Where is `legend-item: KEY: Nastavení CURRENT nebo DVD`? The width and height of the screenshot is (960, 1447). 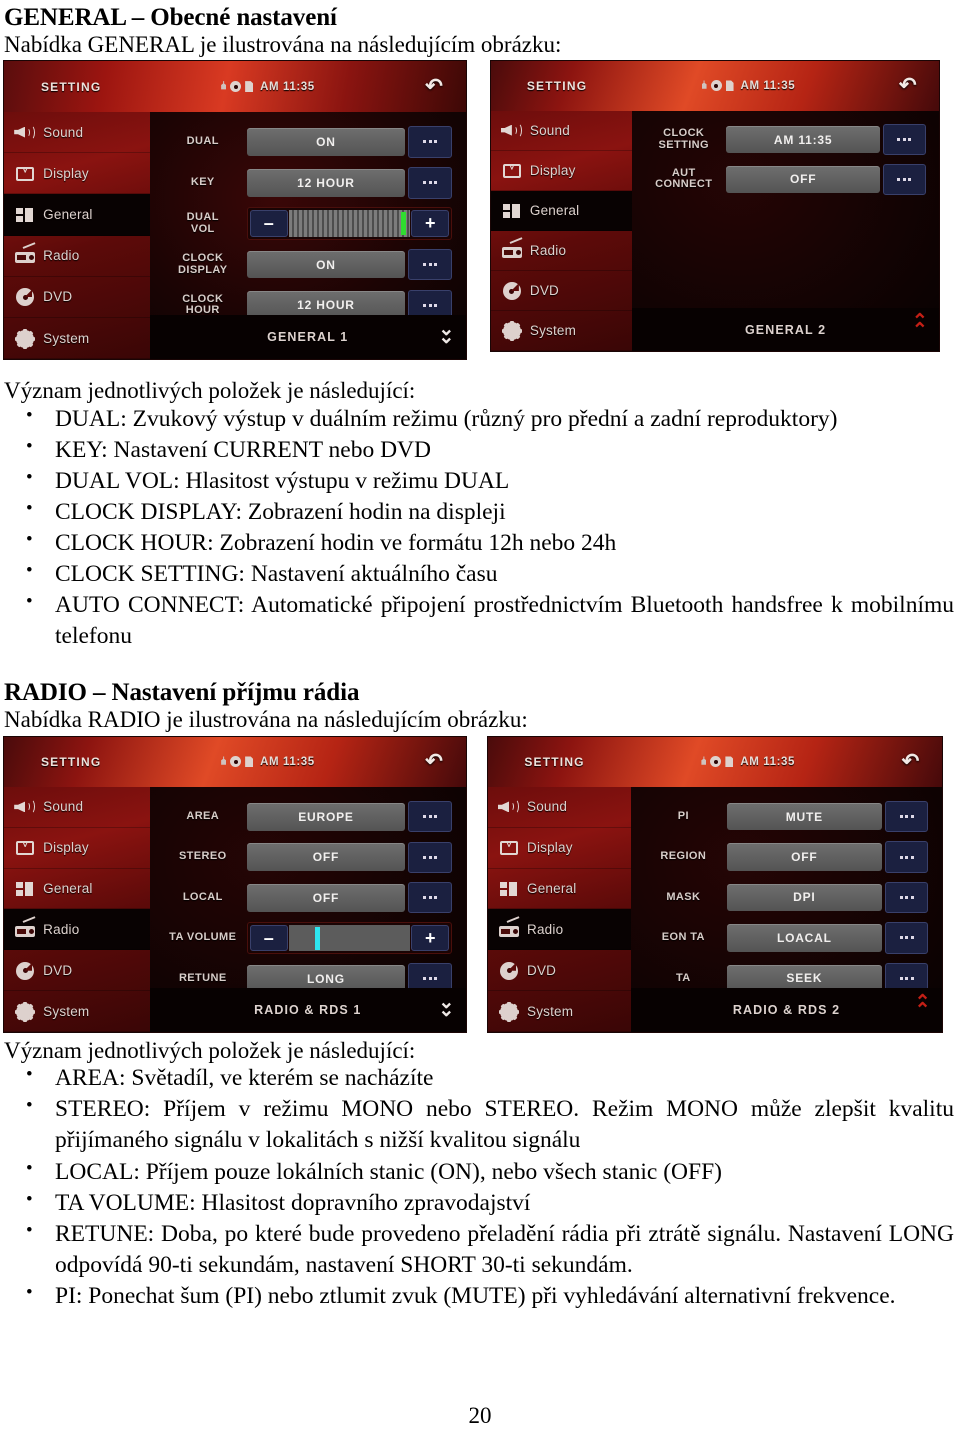 legend-item: KEY: Nastavení CURRENT nebo DVD is located at coordinates (480, 450).